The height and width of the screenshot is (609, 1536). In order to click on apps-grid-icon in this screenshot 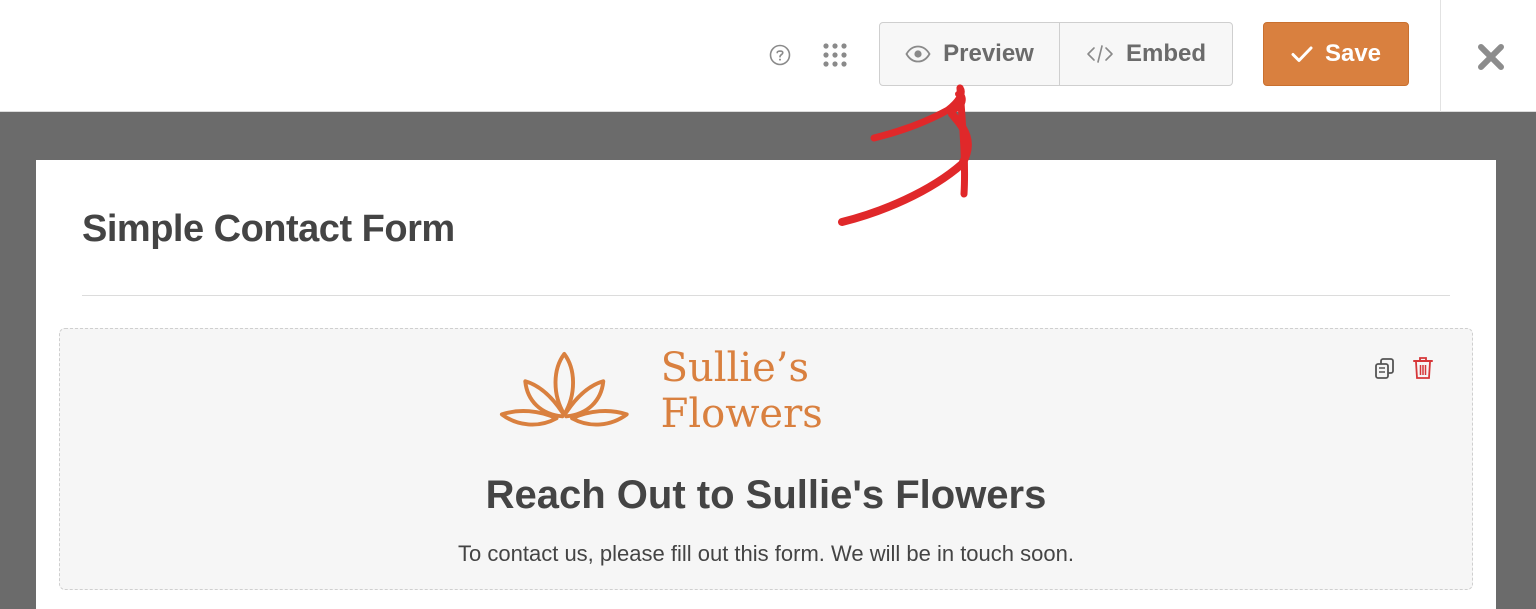, I will do `click(835, 55)`.